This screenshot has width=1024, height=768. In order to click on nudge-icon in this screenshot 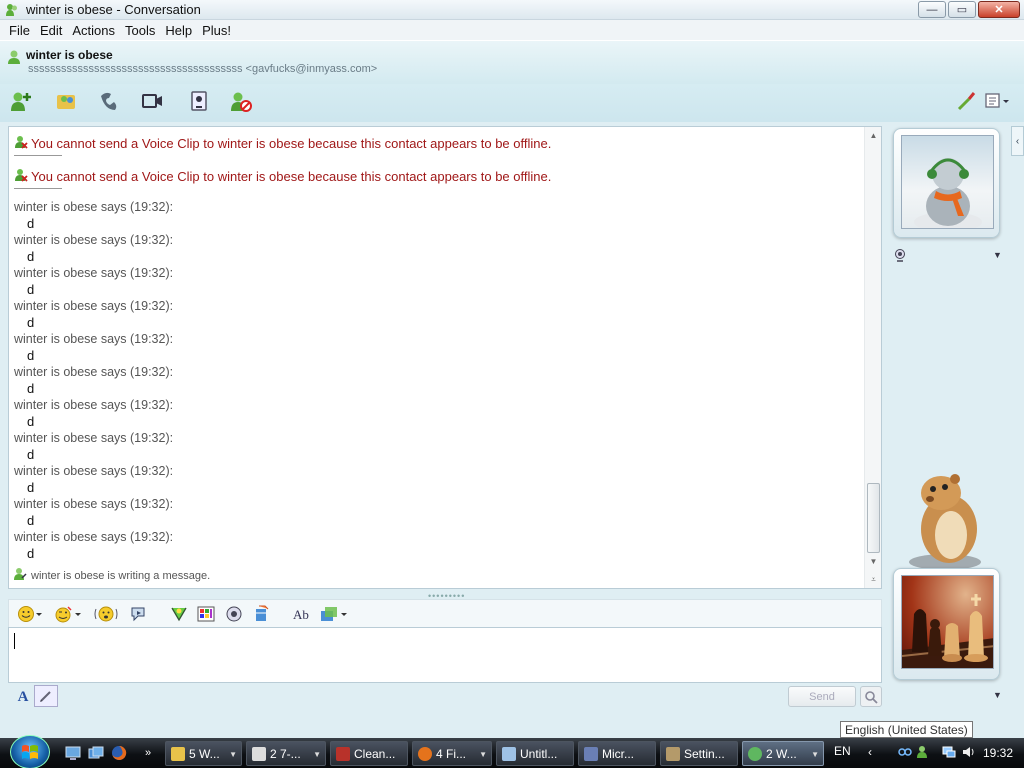, I will do `click(106, 614)`.